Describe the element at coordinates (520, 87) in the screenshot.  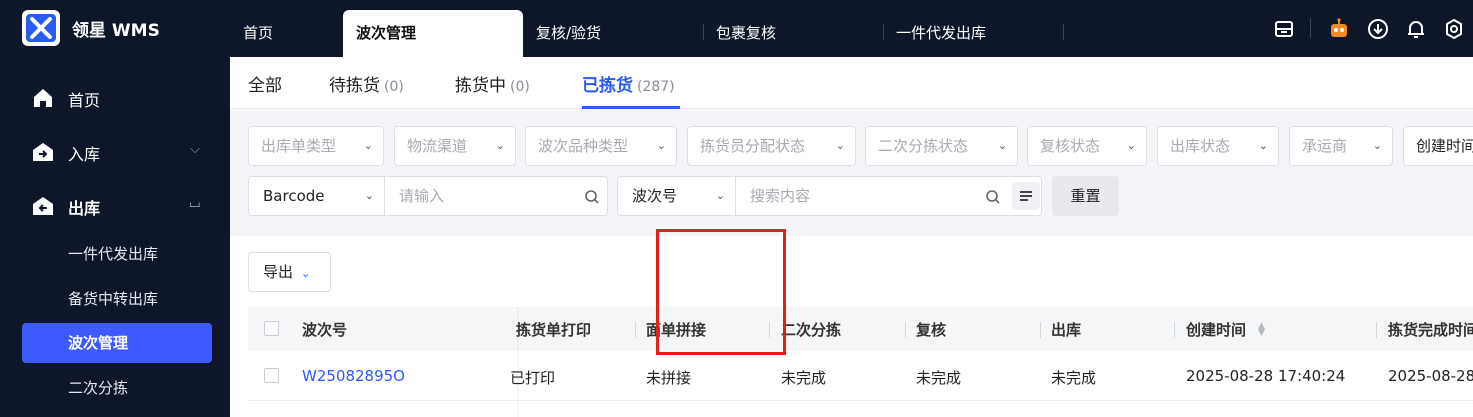
I see `status-tab-count: (0)` at that location.